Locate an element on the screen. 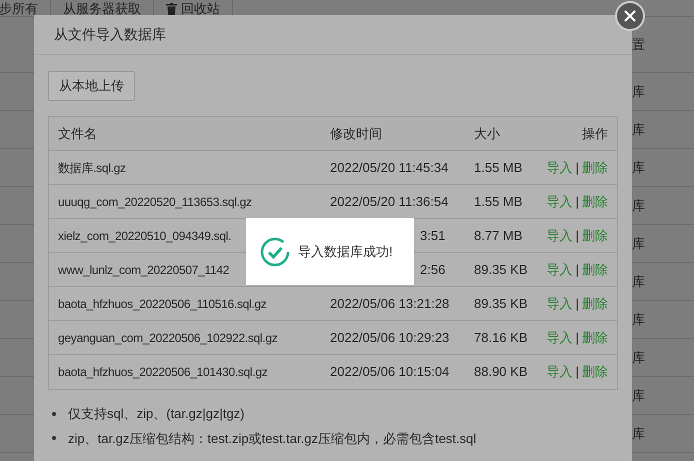 The width and height of the screenshot is (694, 461). column-header: 操作 is located at coordinates (595, 133).